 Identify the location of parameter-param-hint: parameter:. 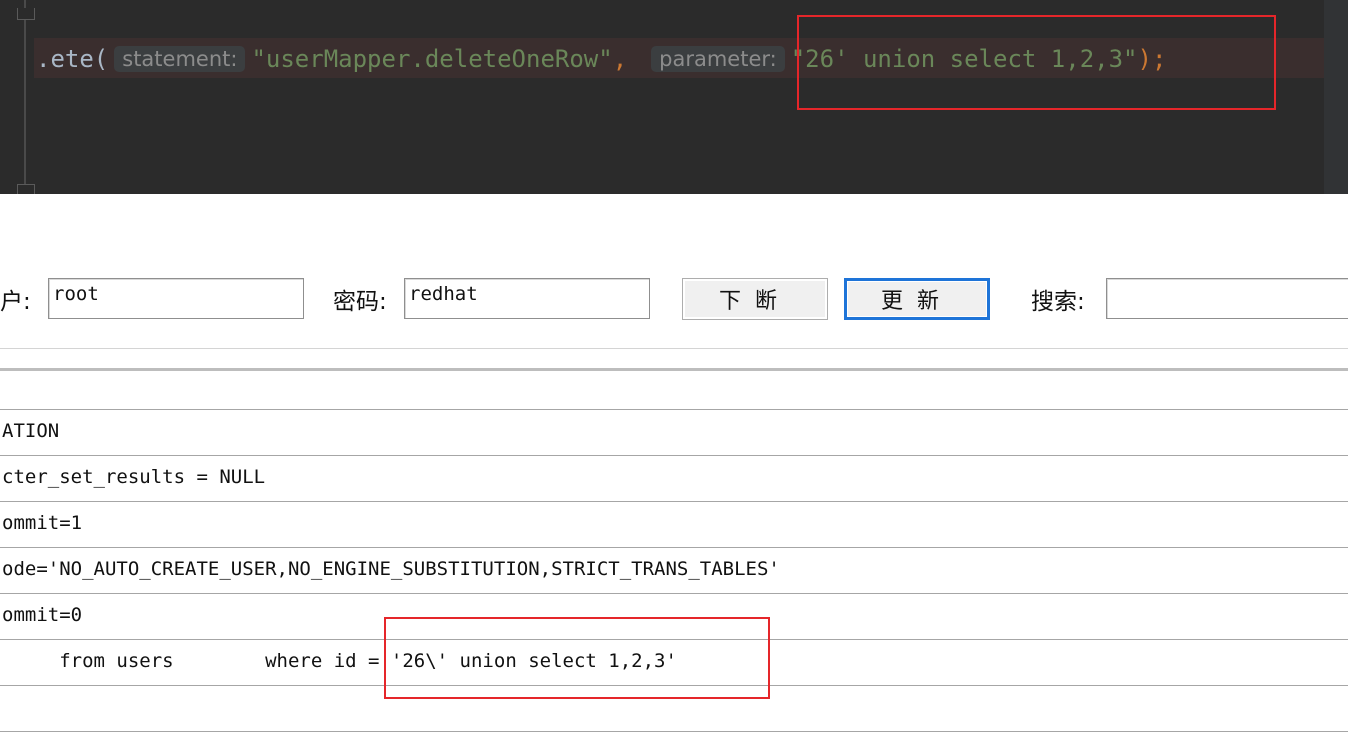
(718, 59).